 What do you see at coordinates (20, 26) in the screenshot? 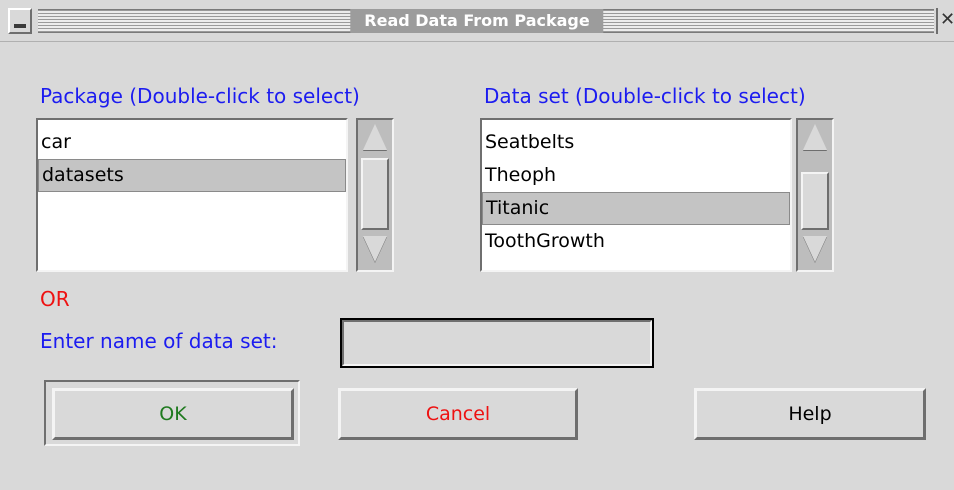
I see `window-menu-icon` at bounding box center [20, 26].